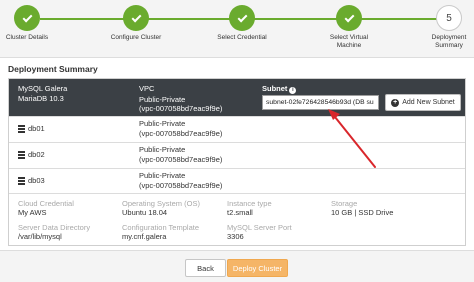 Image resolution: width=474 pixels, height=282 pixels. Describe the element at coordinates (160, 227) in the screenshot. I see `detail-label: Configuration Template` at that location.